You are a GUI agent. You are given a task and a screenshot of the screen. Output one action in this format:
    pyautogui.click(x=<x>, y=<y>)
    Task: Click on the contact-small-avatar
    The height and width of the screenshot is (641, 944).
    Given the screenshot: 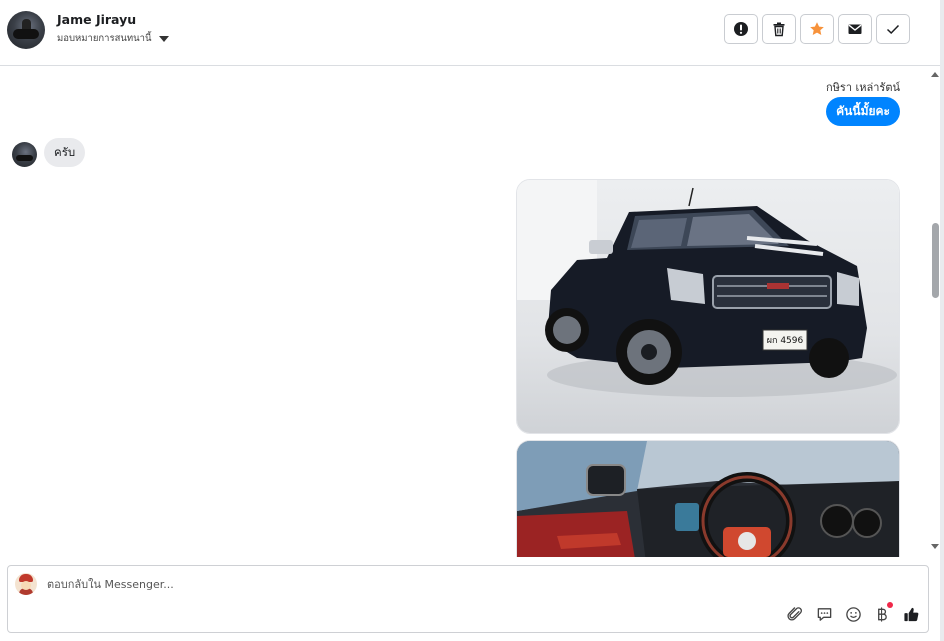 What is the action you would take?
    pyautogui.click(x=24, y=154)
    